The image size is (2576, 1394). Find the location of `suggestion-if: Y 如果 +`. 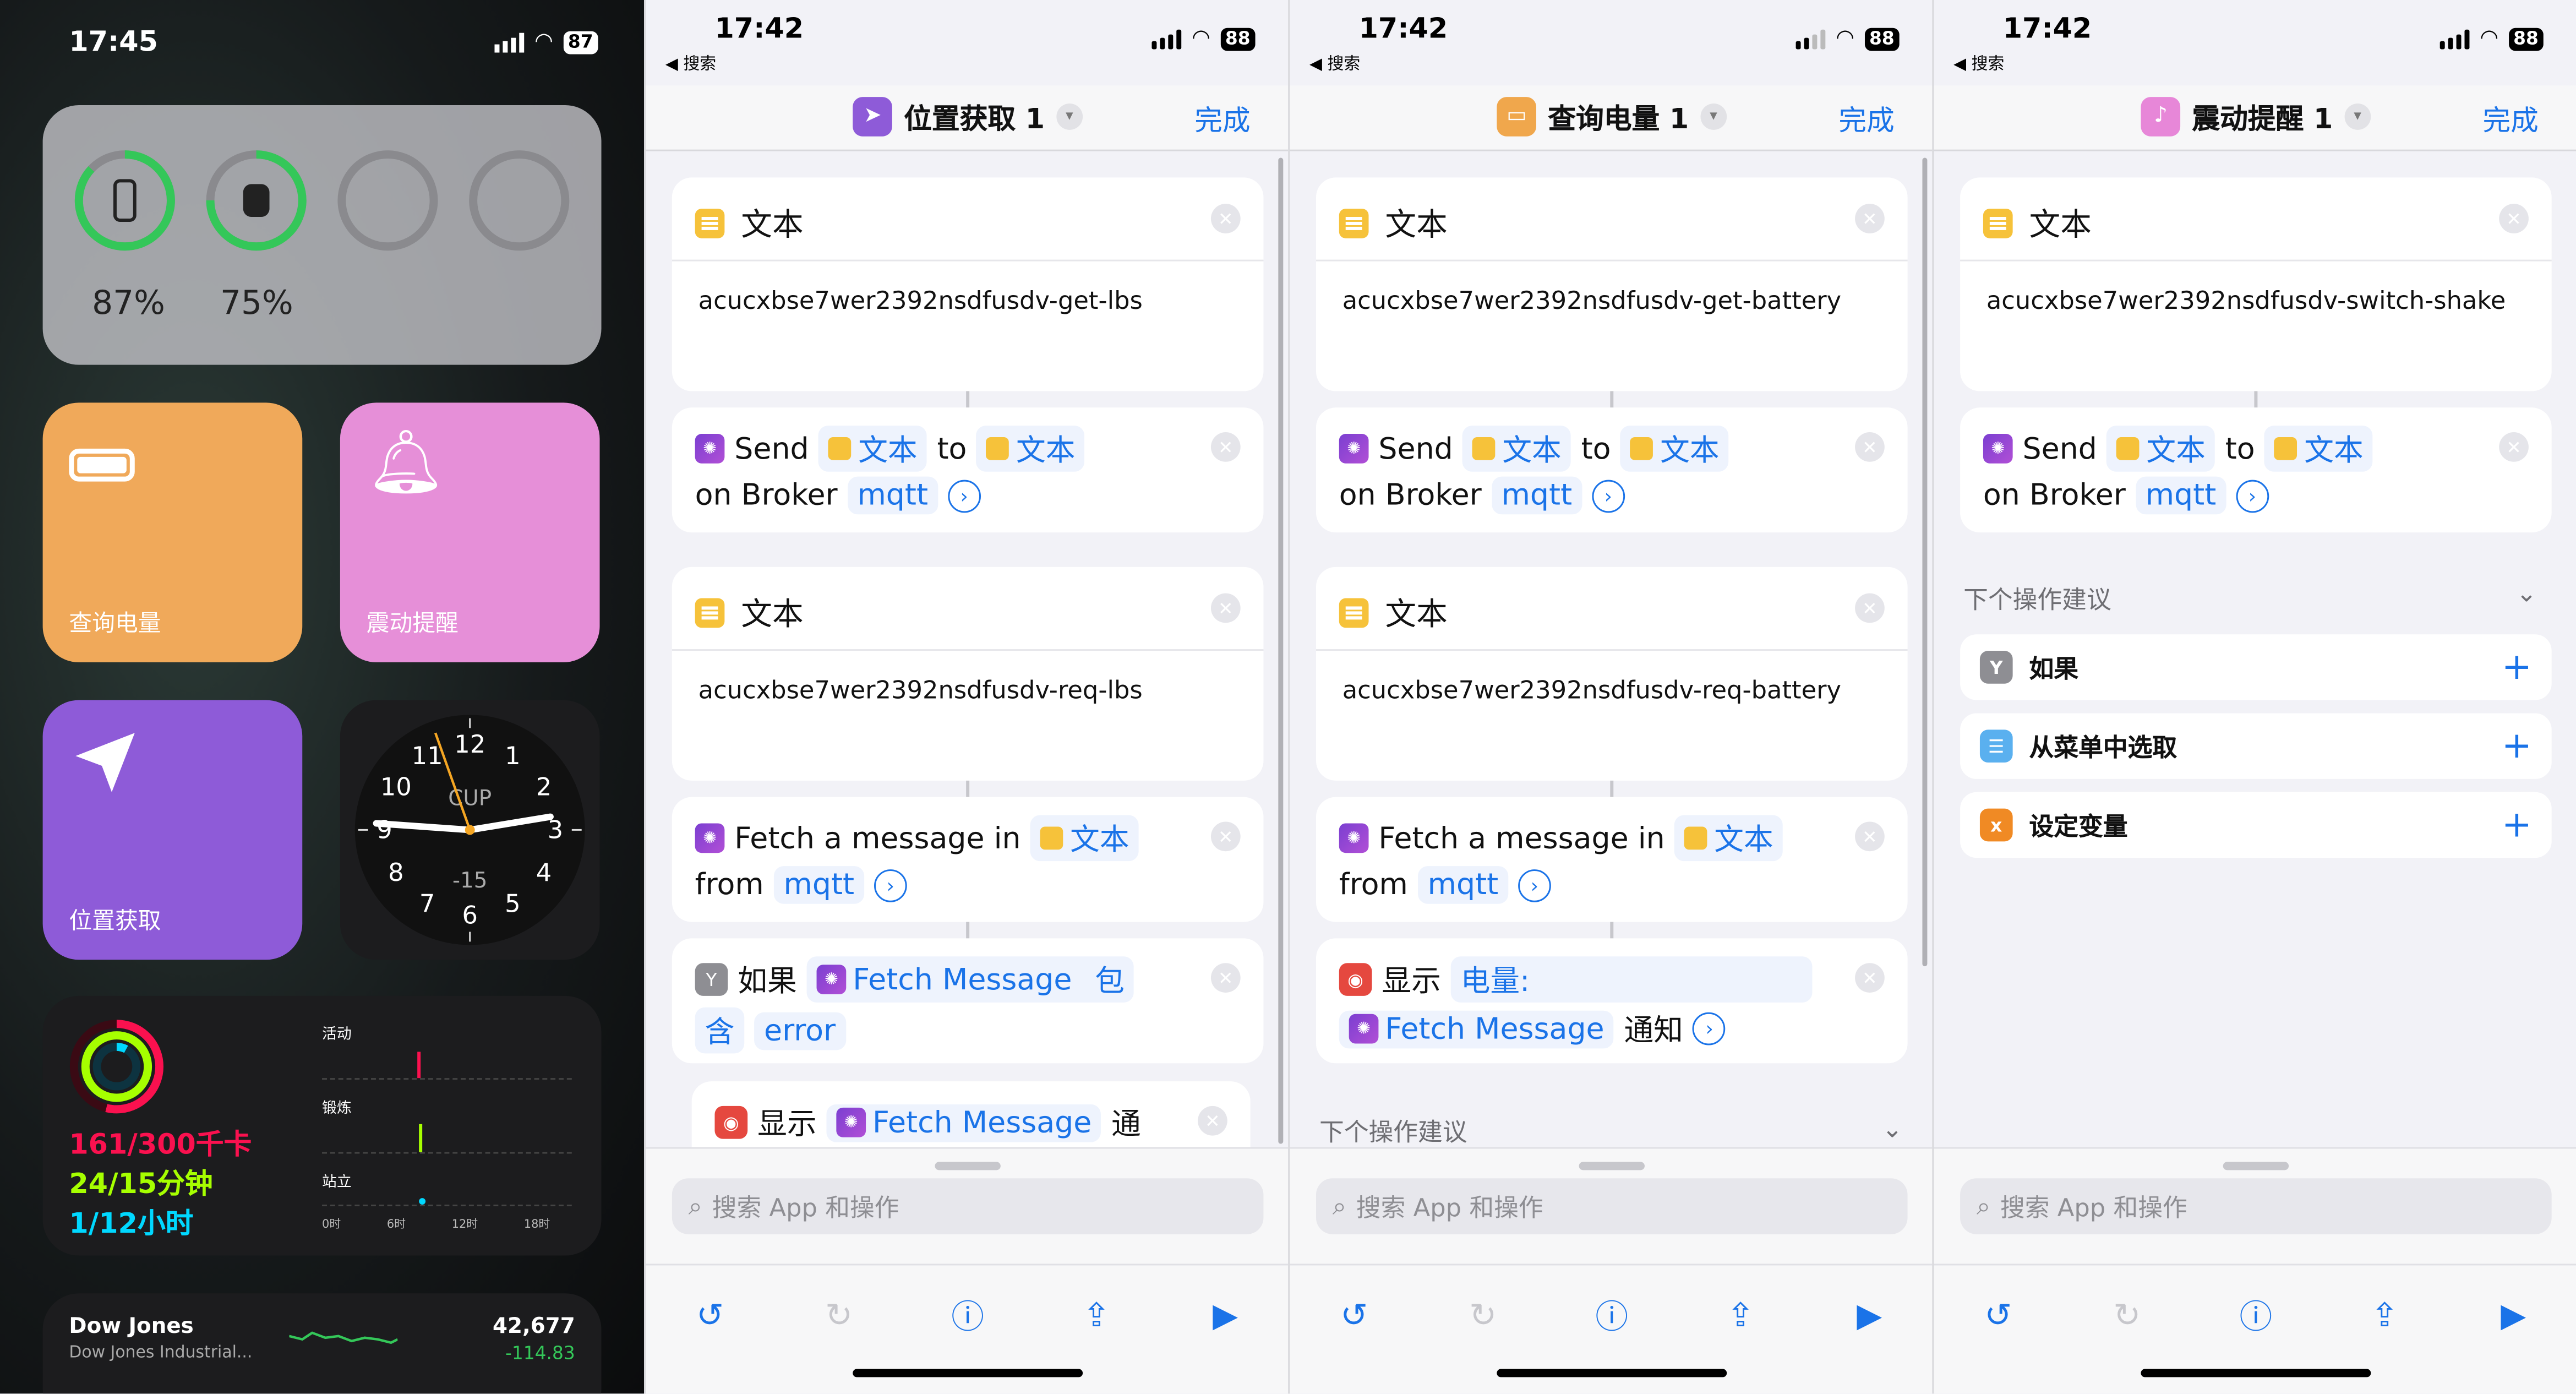

suggestion-if: Y 如果 + is located at coordinates (2256, 667).